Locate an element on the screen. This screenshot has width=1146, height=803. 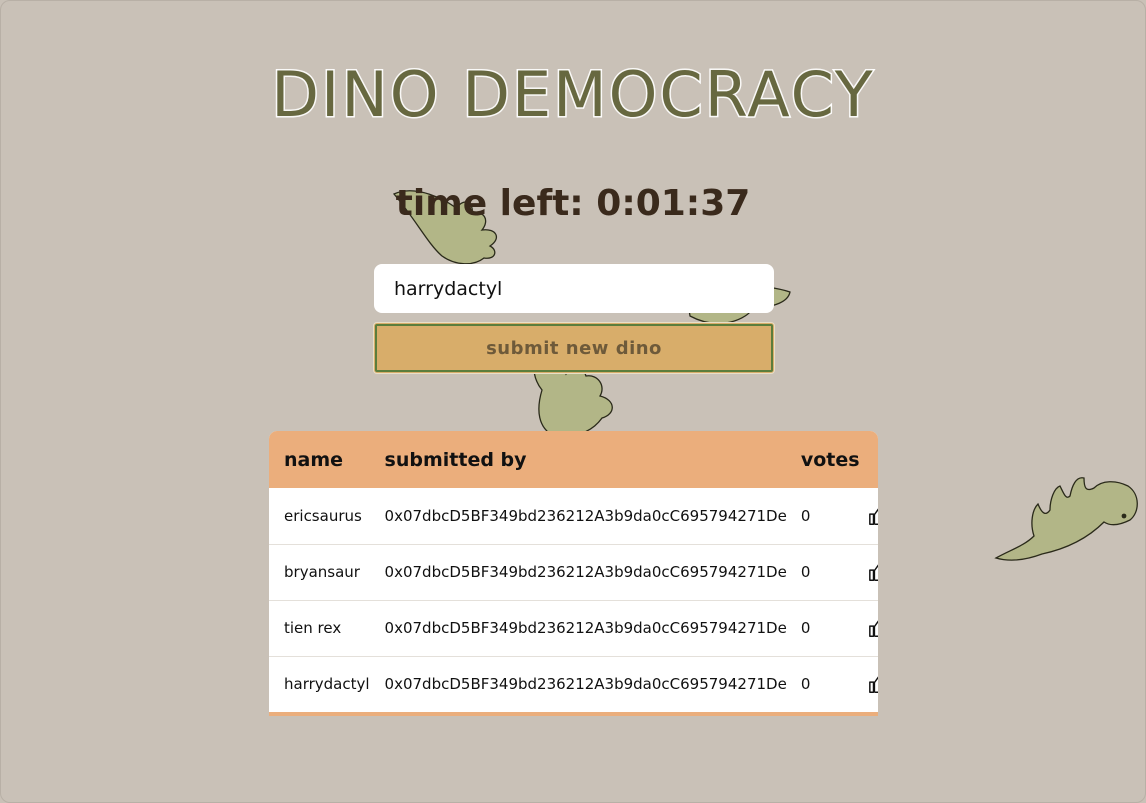
countdown-timer: time left: 0:01:37 is located at coordinates (573, 203).